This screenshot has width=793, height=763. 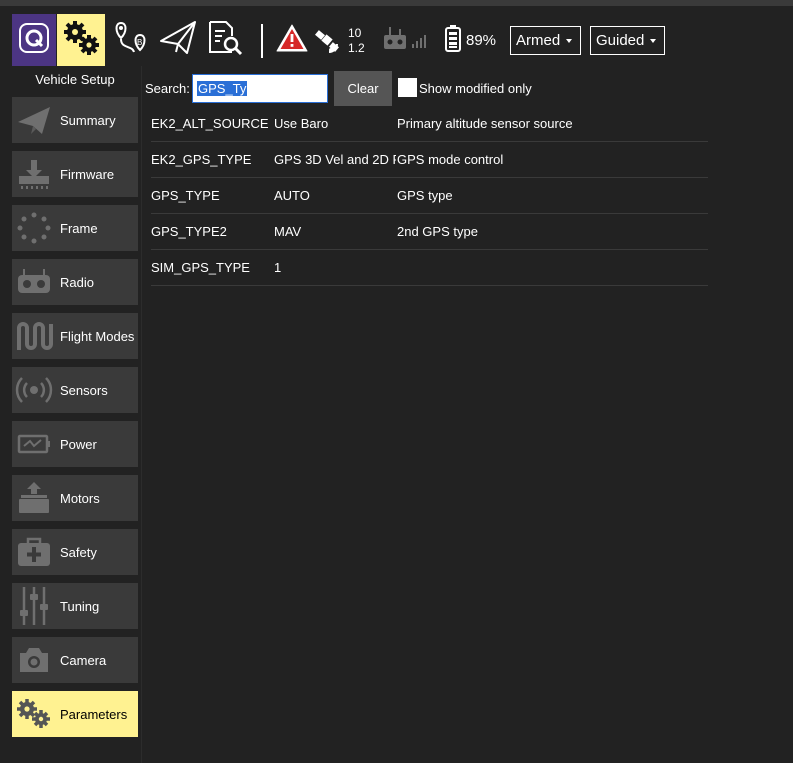 What do you see at coordinates (437, 231) in the screenshot?
I see `param-description: 2nd GPS type` at bounding box center [437, 231].